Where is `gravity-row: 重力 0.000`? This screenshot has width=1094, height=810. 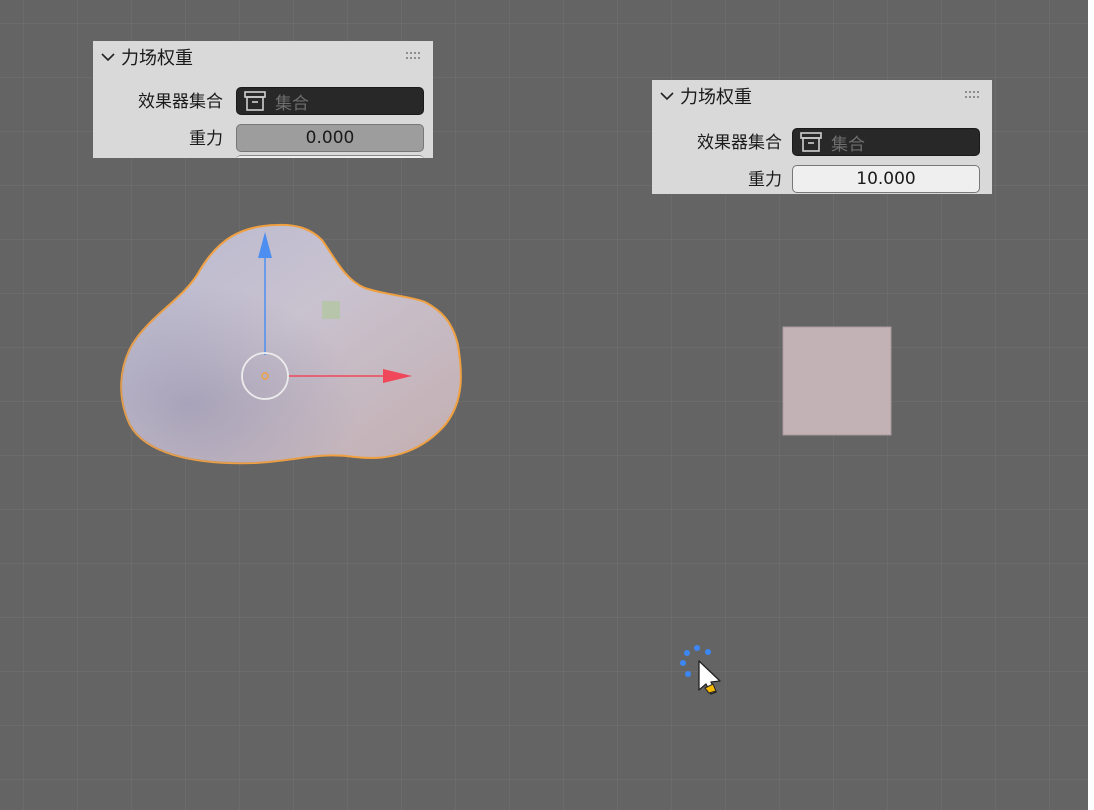 gravity-row: 重力 0.000 is located at coordinates (263, 139).